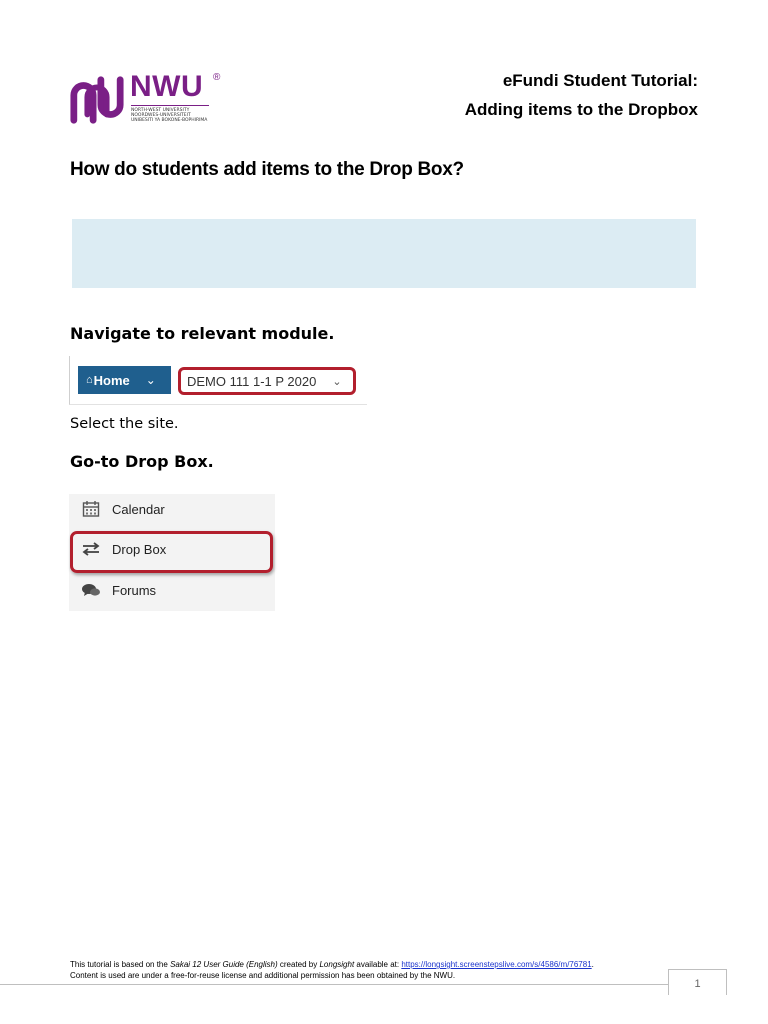  I want to click on tool-menu-label: Calendar, so click(138, 509).